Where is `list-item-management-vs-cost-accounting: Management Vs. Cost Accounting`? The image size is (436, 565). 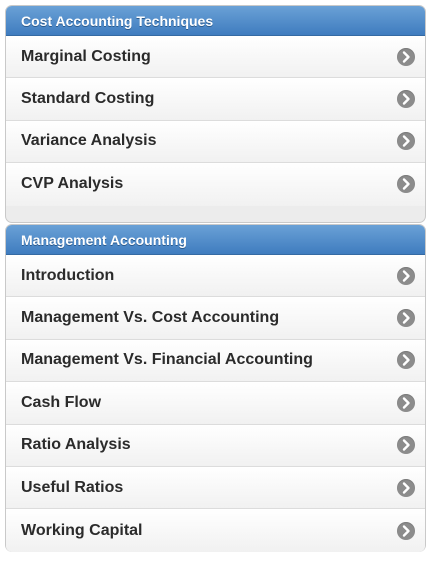 list-item-management-vs-cost-accounting: Management Vs. Cost Accounting is located at coordinates (215, 318).